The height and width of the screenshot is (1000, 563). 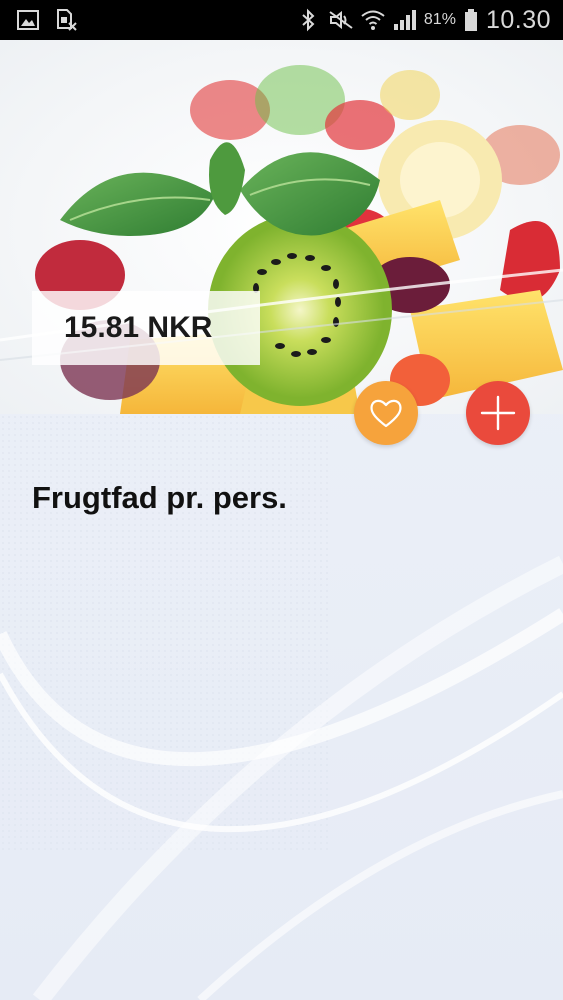 I want to click on add-to-cart-button, so click(x=498, y=413).